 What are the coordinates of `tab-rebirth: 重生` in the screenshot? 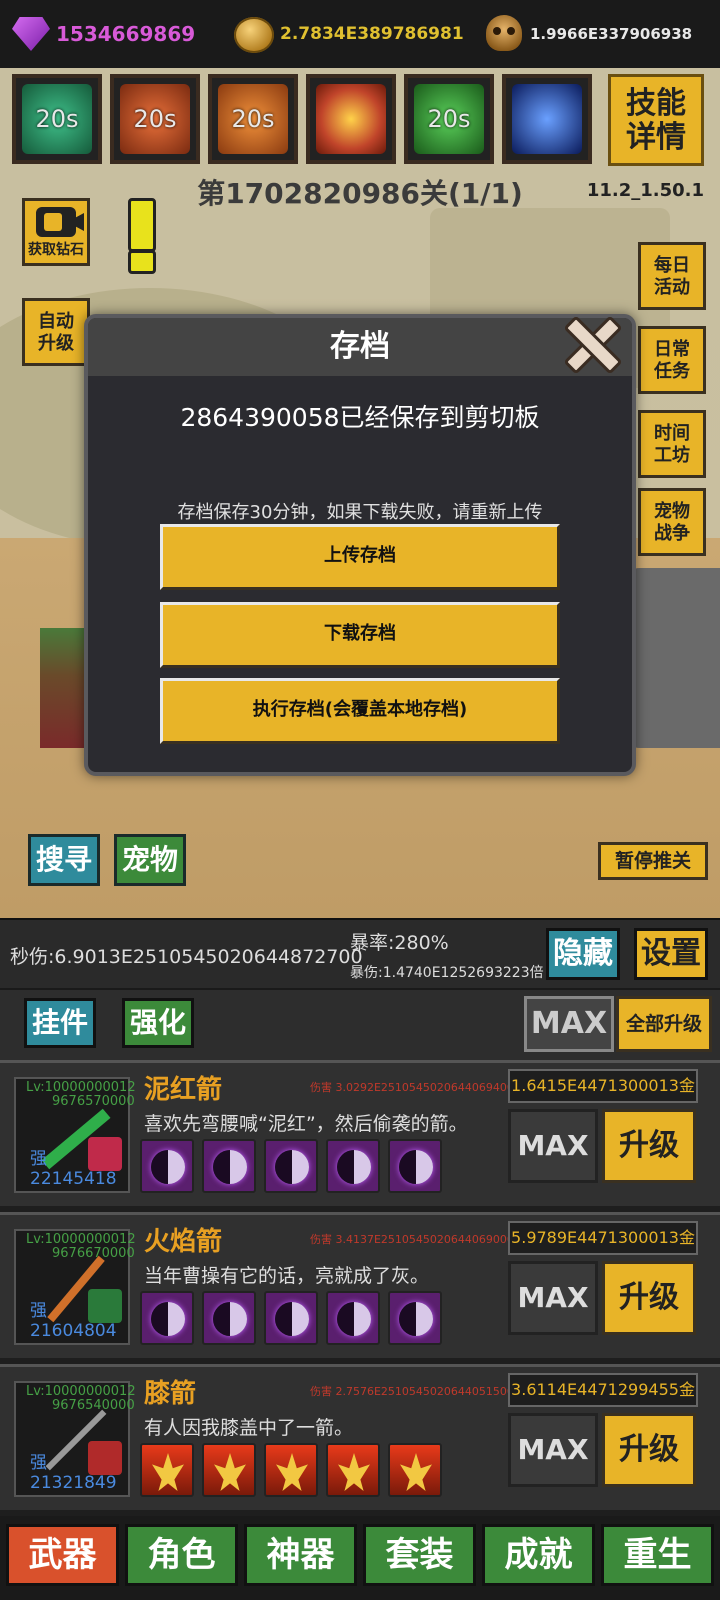 It's located at (657, 1555).